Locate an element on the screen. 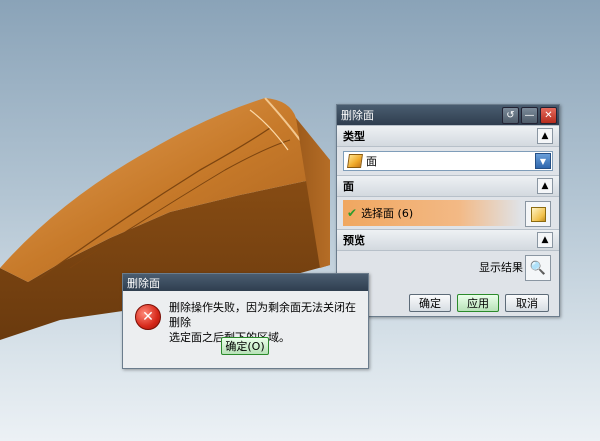 The image size is (600, 441). error-message-line1: 删除操作失败，因为剩余面无法关闭在删除 is located at coordinates (262, 315).